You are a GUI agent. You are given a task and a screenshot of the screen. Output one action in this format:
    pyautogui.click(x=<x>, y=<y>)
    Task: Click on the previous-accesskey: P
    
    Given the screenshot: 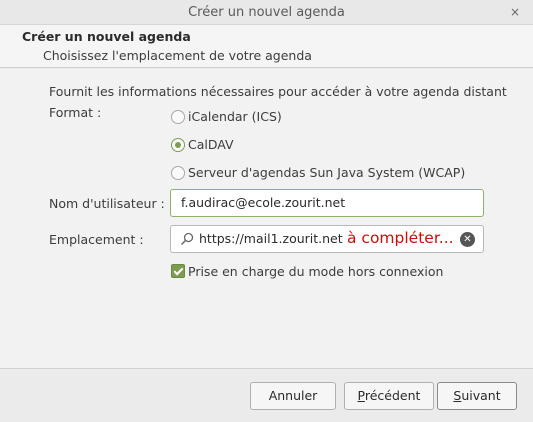 What is the action you would take?
    pyautogui.click(x=361, y=395)
    